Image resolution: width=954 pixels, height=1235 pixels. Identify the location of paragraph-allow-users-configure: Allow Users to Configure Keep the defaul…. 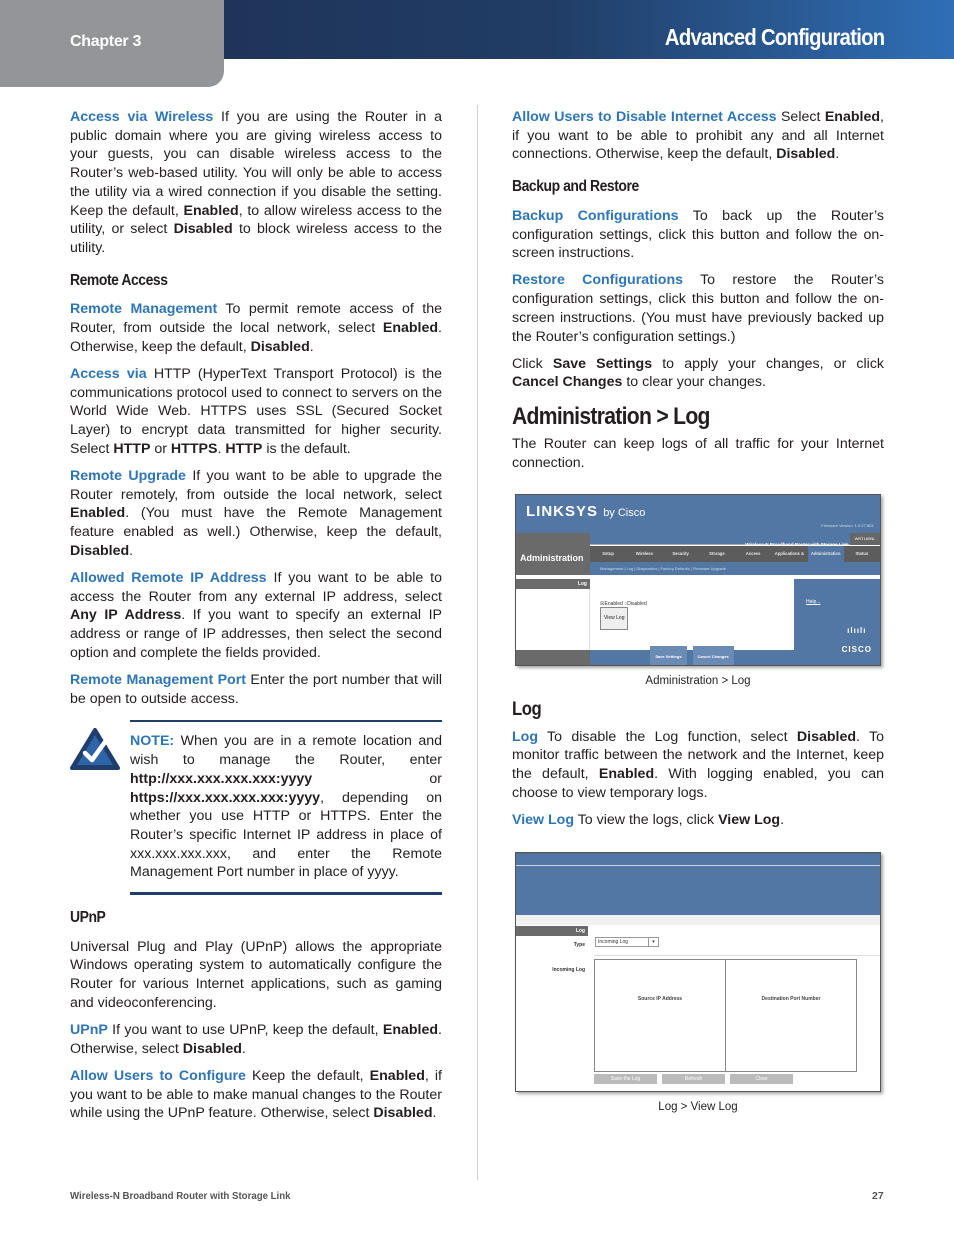
(256, 1094).